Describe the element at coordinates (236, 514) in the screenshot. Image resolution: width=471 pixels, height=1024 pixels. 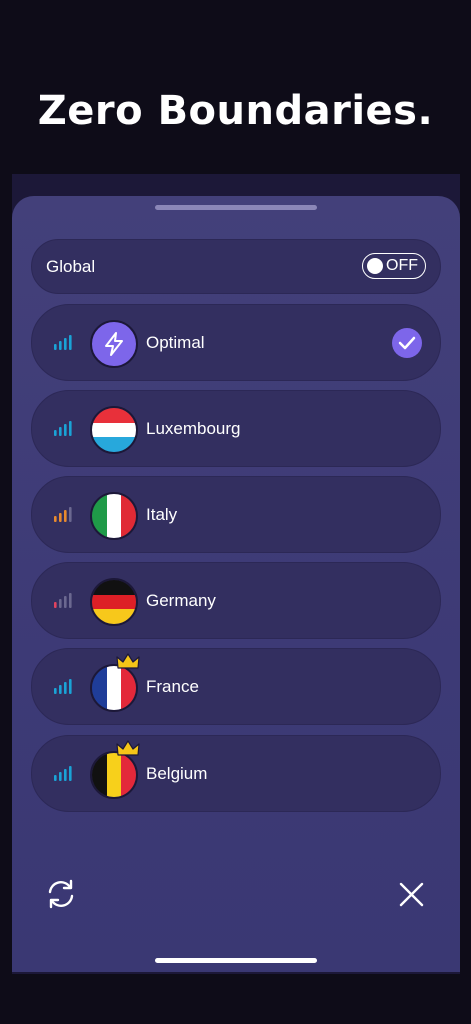
I see `server-row-italy: Italy` at that location.